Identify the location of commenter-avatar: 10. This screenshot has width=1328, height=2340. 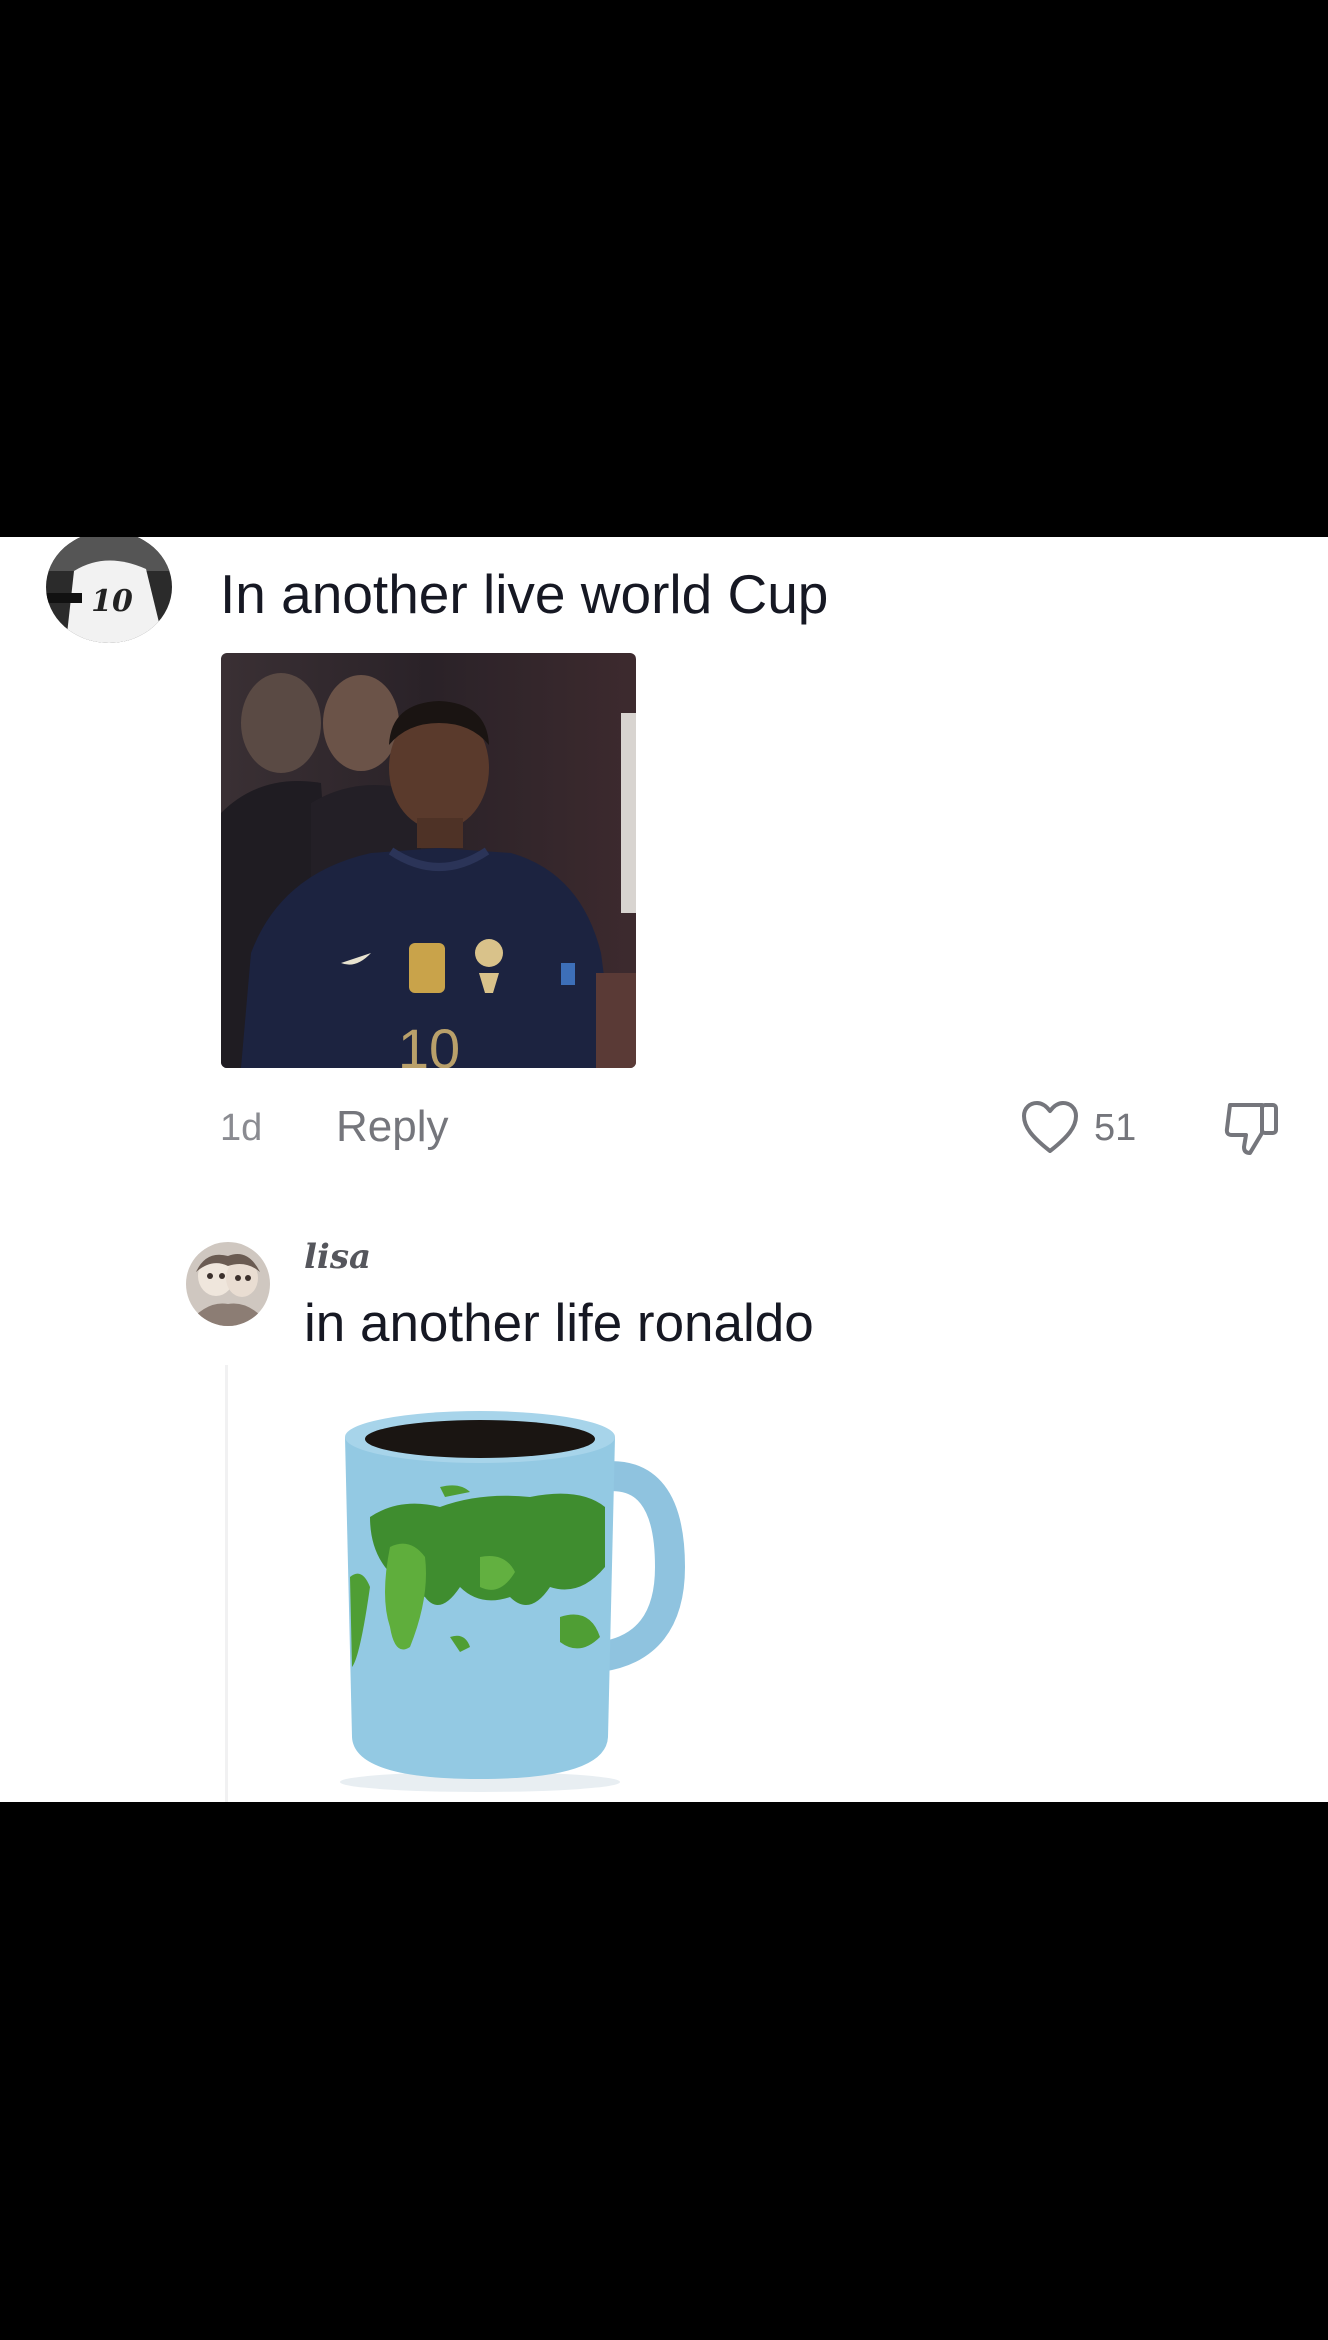
(109, 590).